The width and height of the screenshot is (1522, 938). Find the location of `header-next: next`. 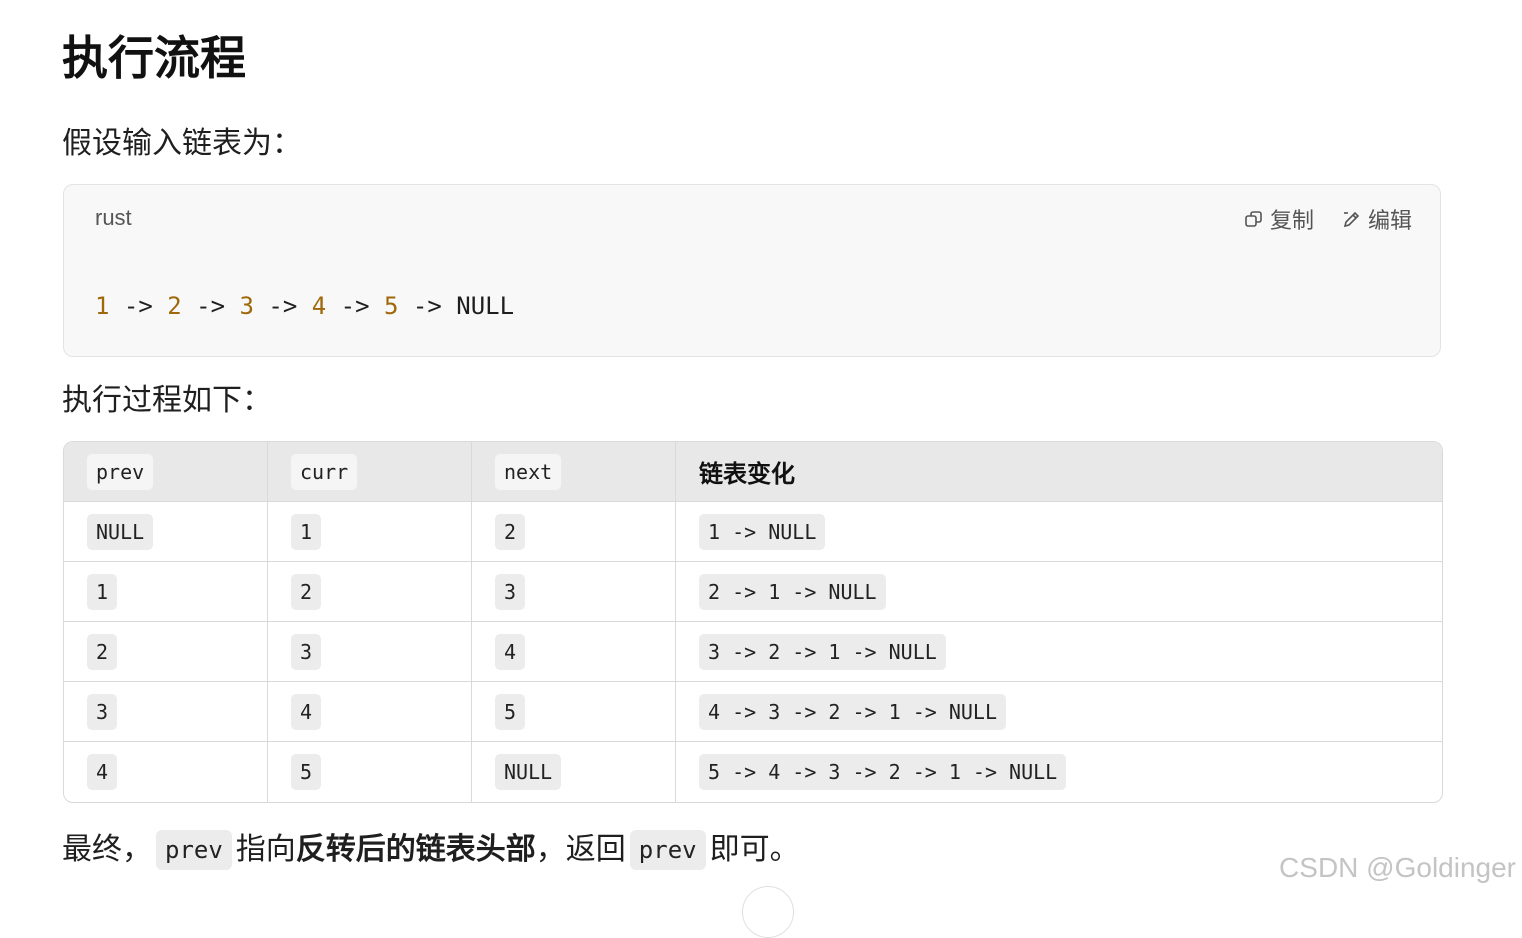

header-next: next is located at coordinates (574, 472).